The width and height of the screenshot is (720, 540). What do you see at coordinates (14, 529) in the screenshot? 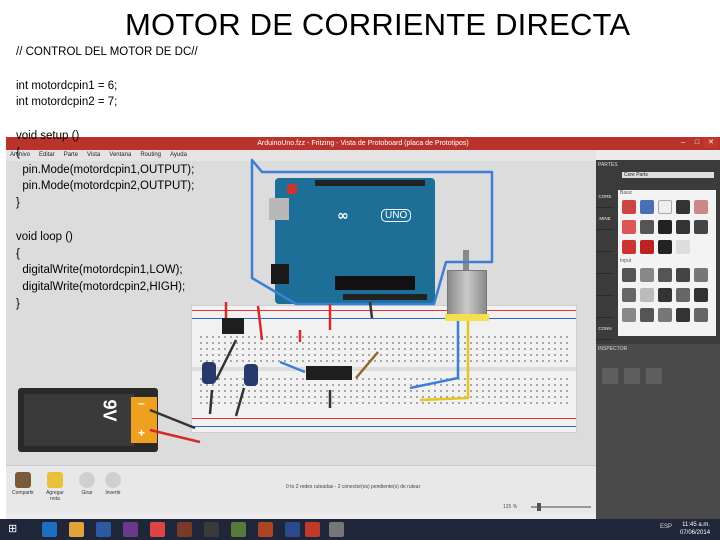
I see `start-button: ⊞` at bounding box center [14, 529].